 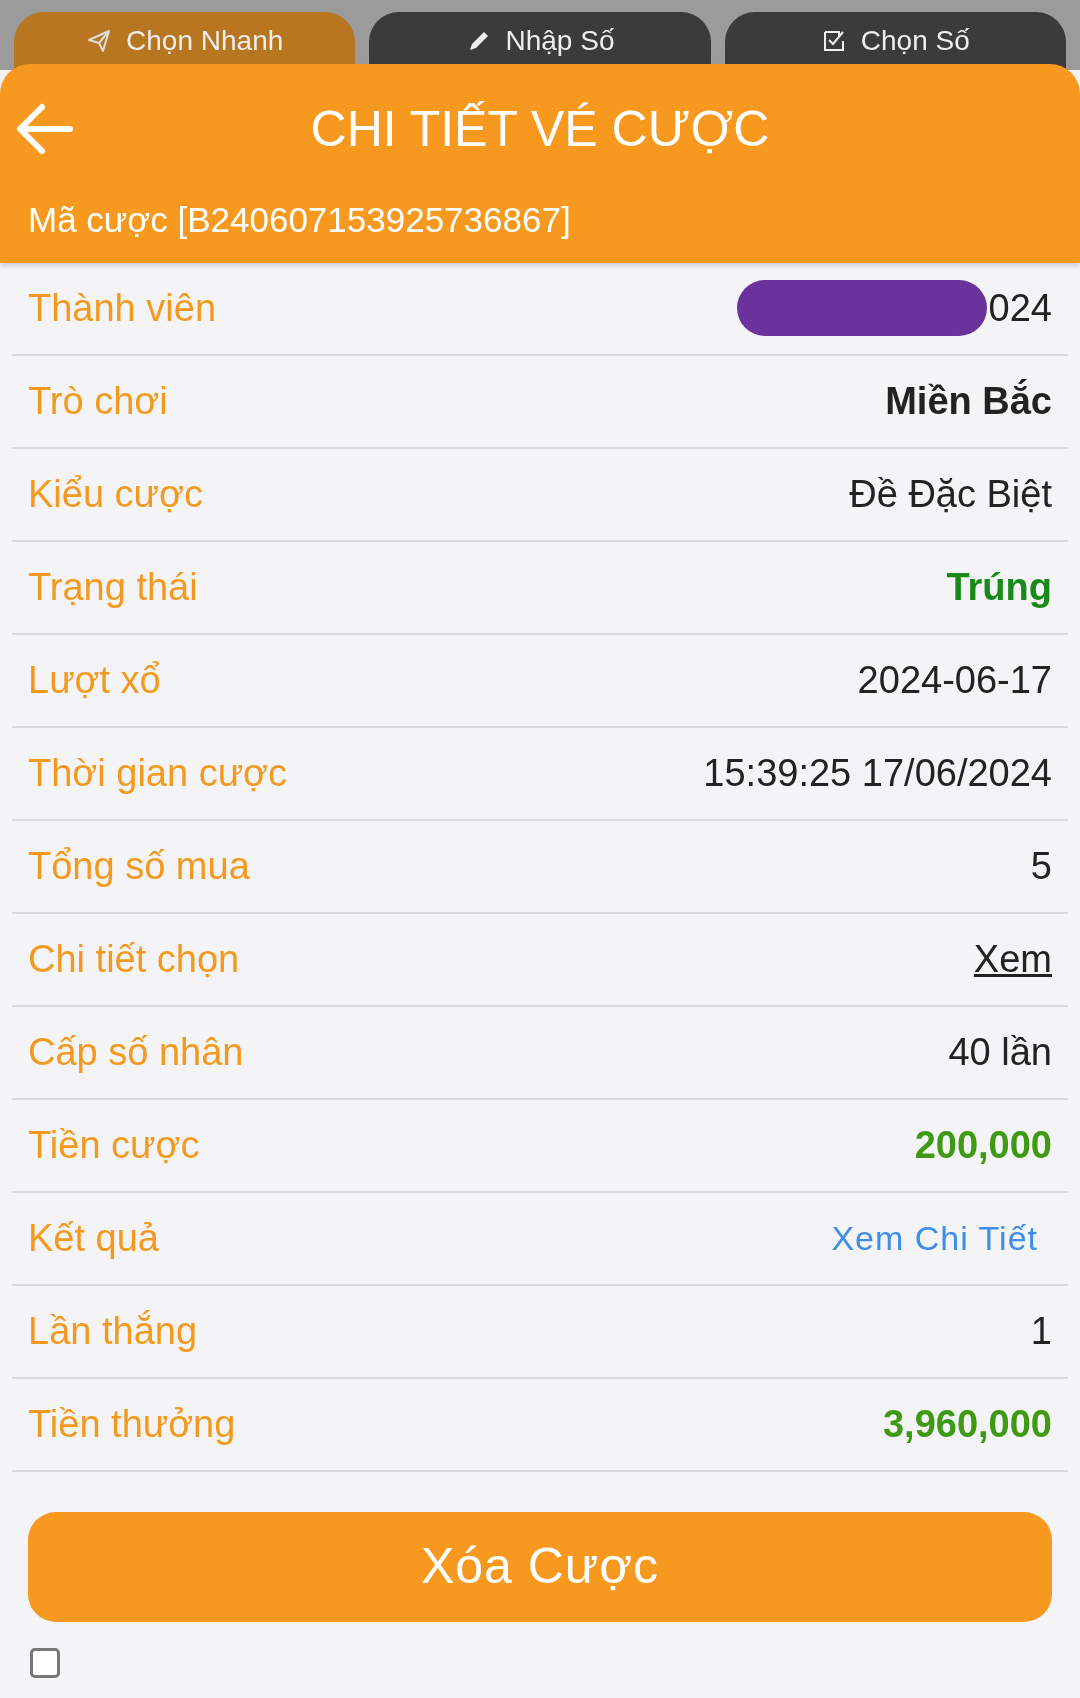 I want to click on field-value: Miền Bắc, so click(x=968, y=401).